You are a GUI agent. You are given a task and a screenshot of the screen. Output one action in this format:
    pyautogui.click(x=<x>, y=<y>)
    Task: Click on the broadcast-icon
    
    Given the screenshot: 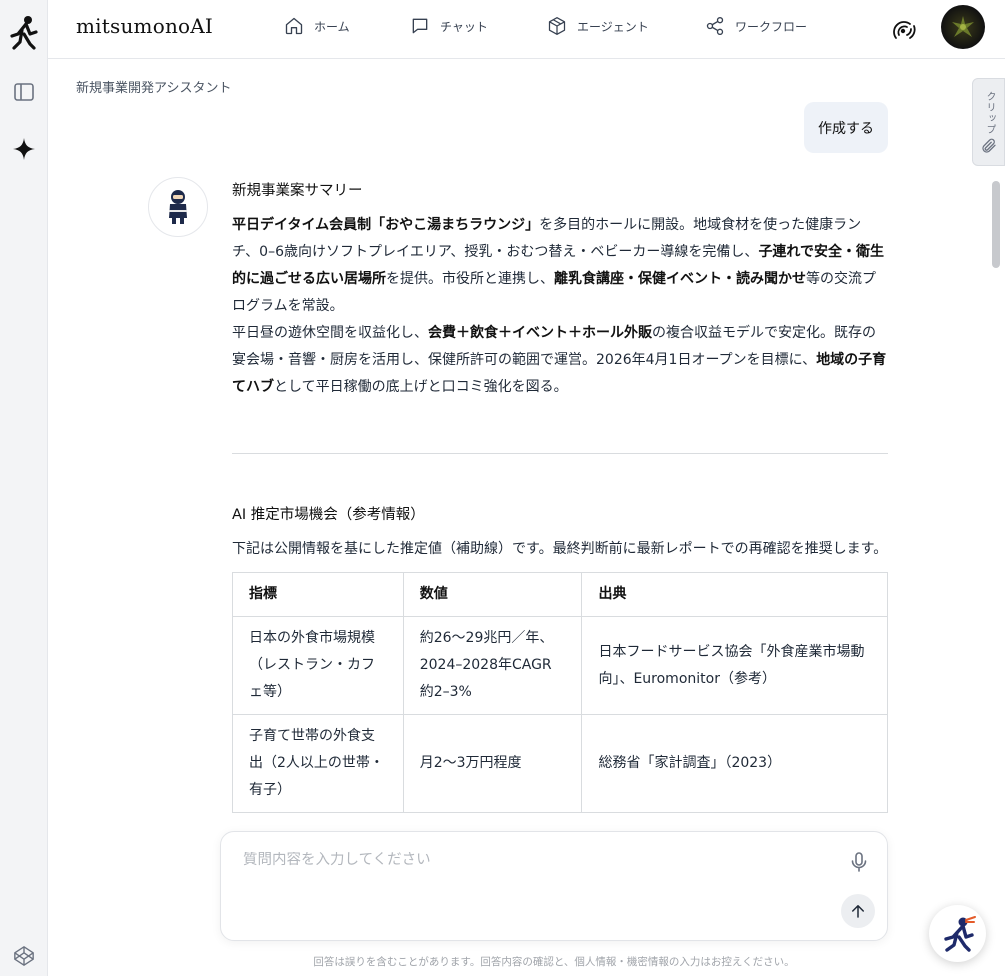 What is the action you would take?
    pyautogui.click(x=905, y=29)
    